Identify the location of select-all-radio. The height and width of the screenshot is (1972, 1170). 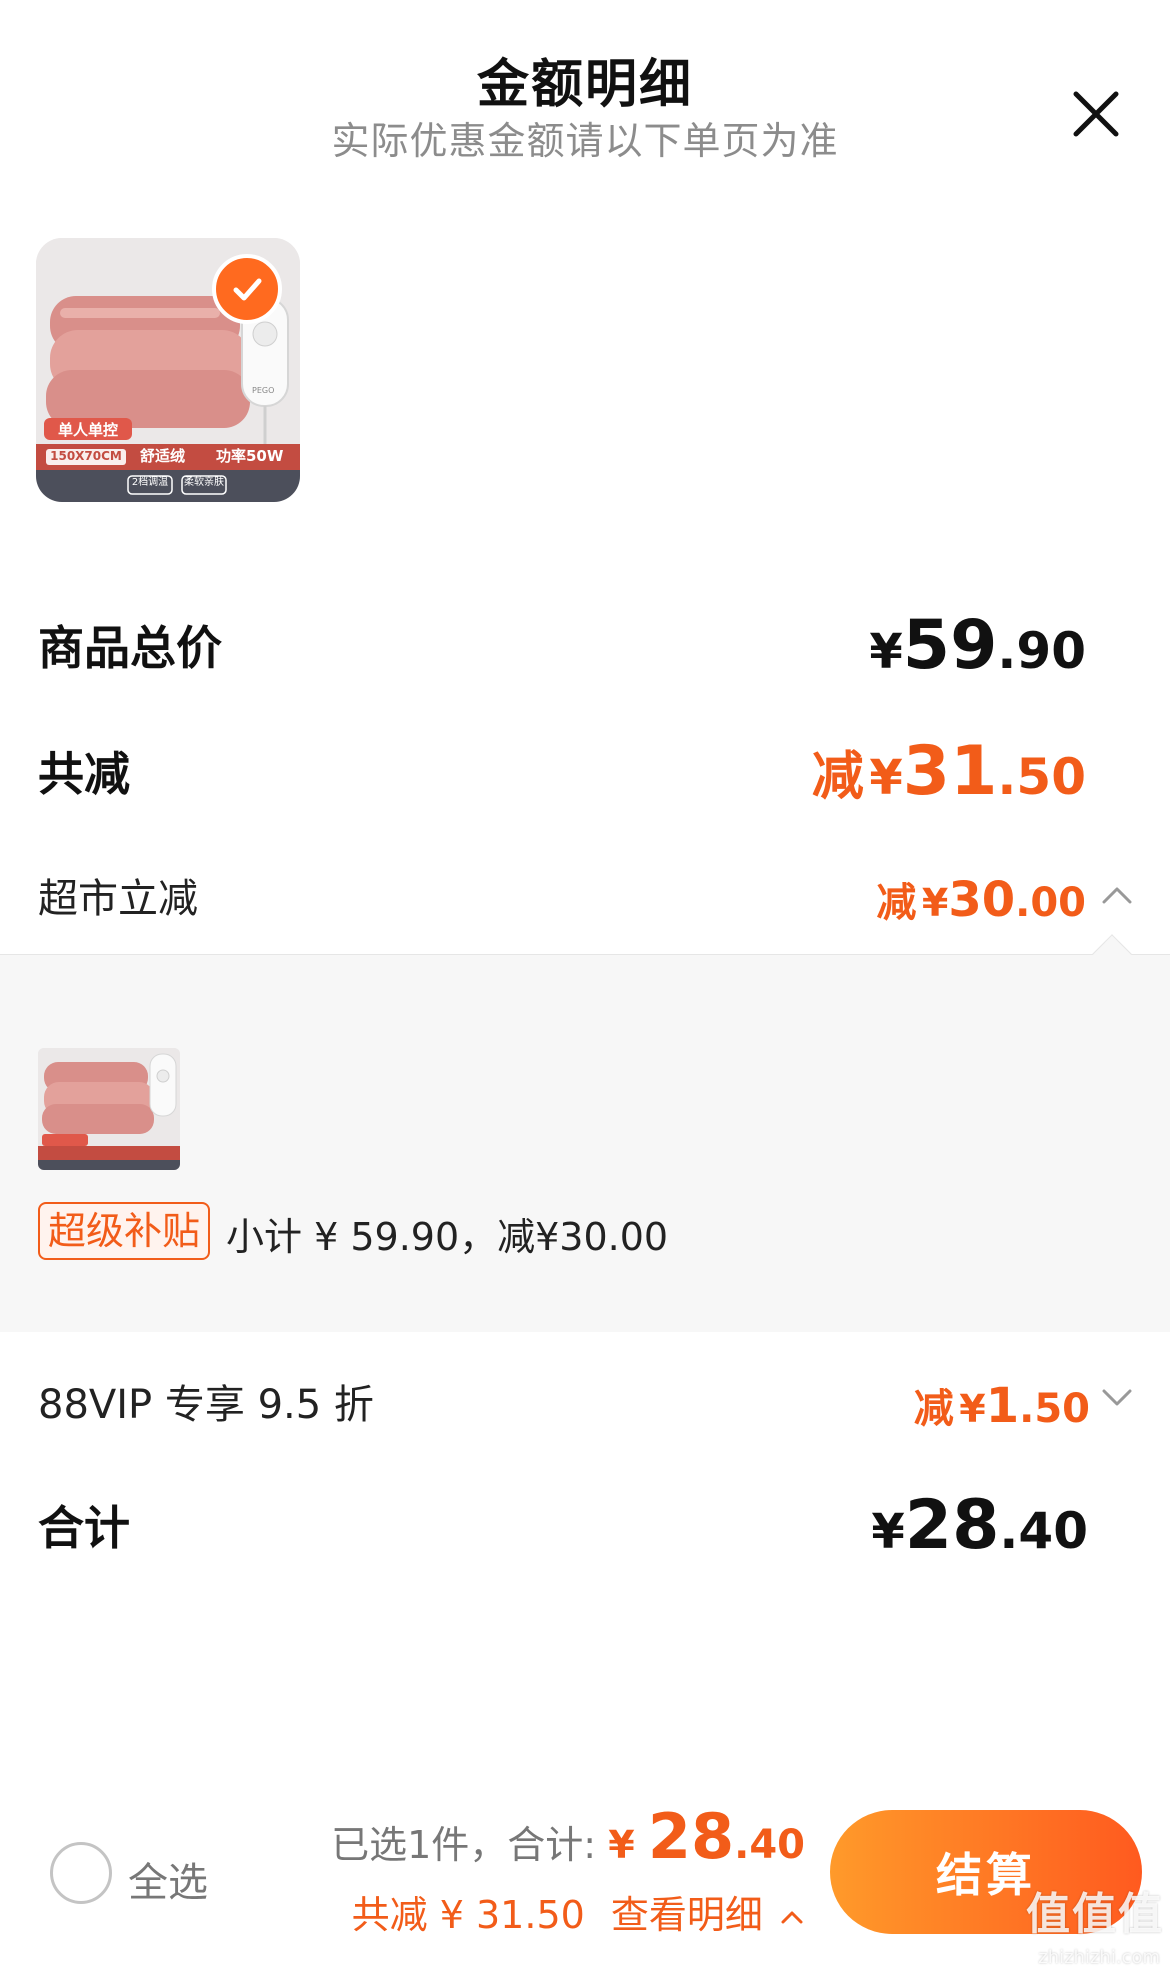
(81, 1873).